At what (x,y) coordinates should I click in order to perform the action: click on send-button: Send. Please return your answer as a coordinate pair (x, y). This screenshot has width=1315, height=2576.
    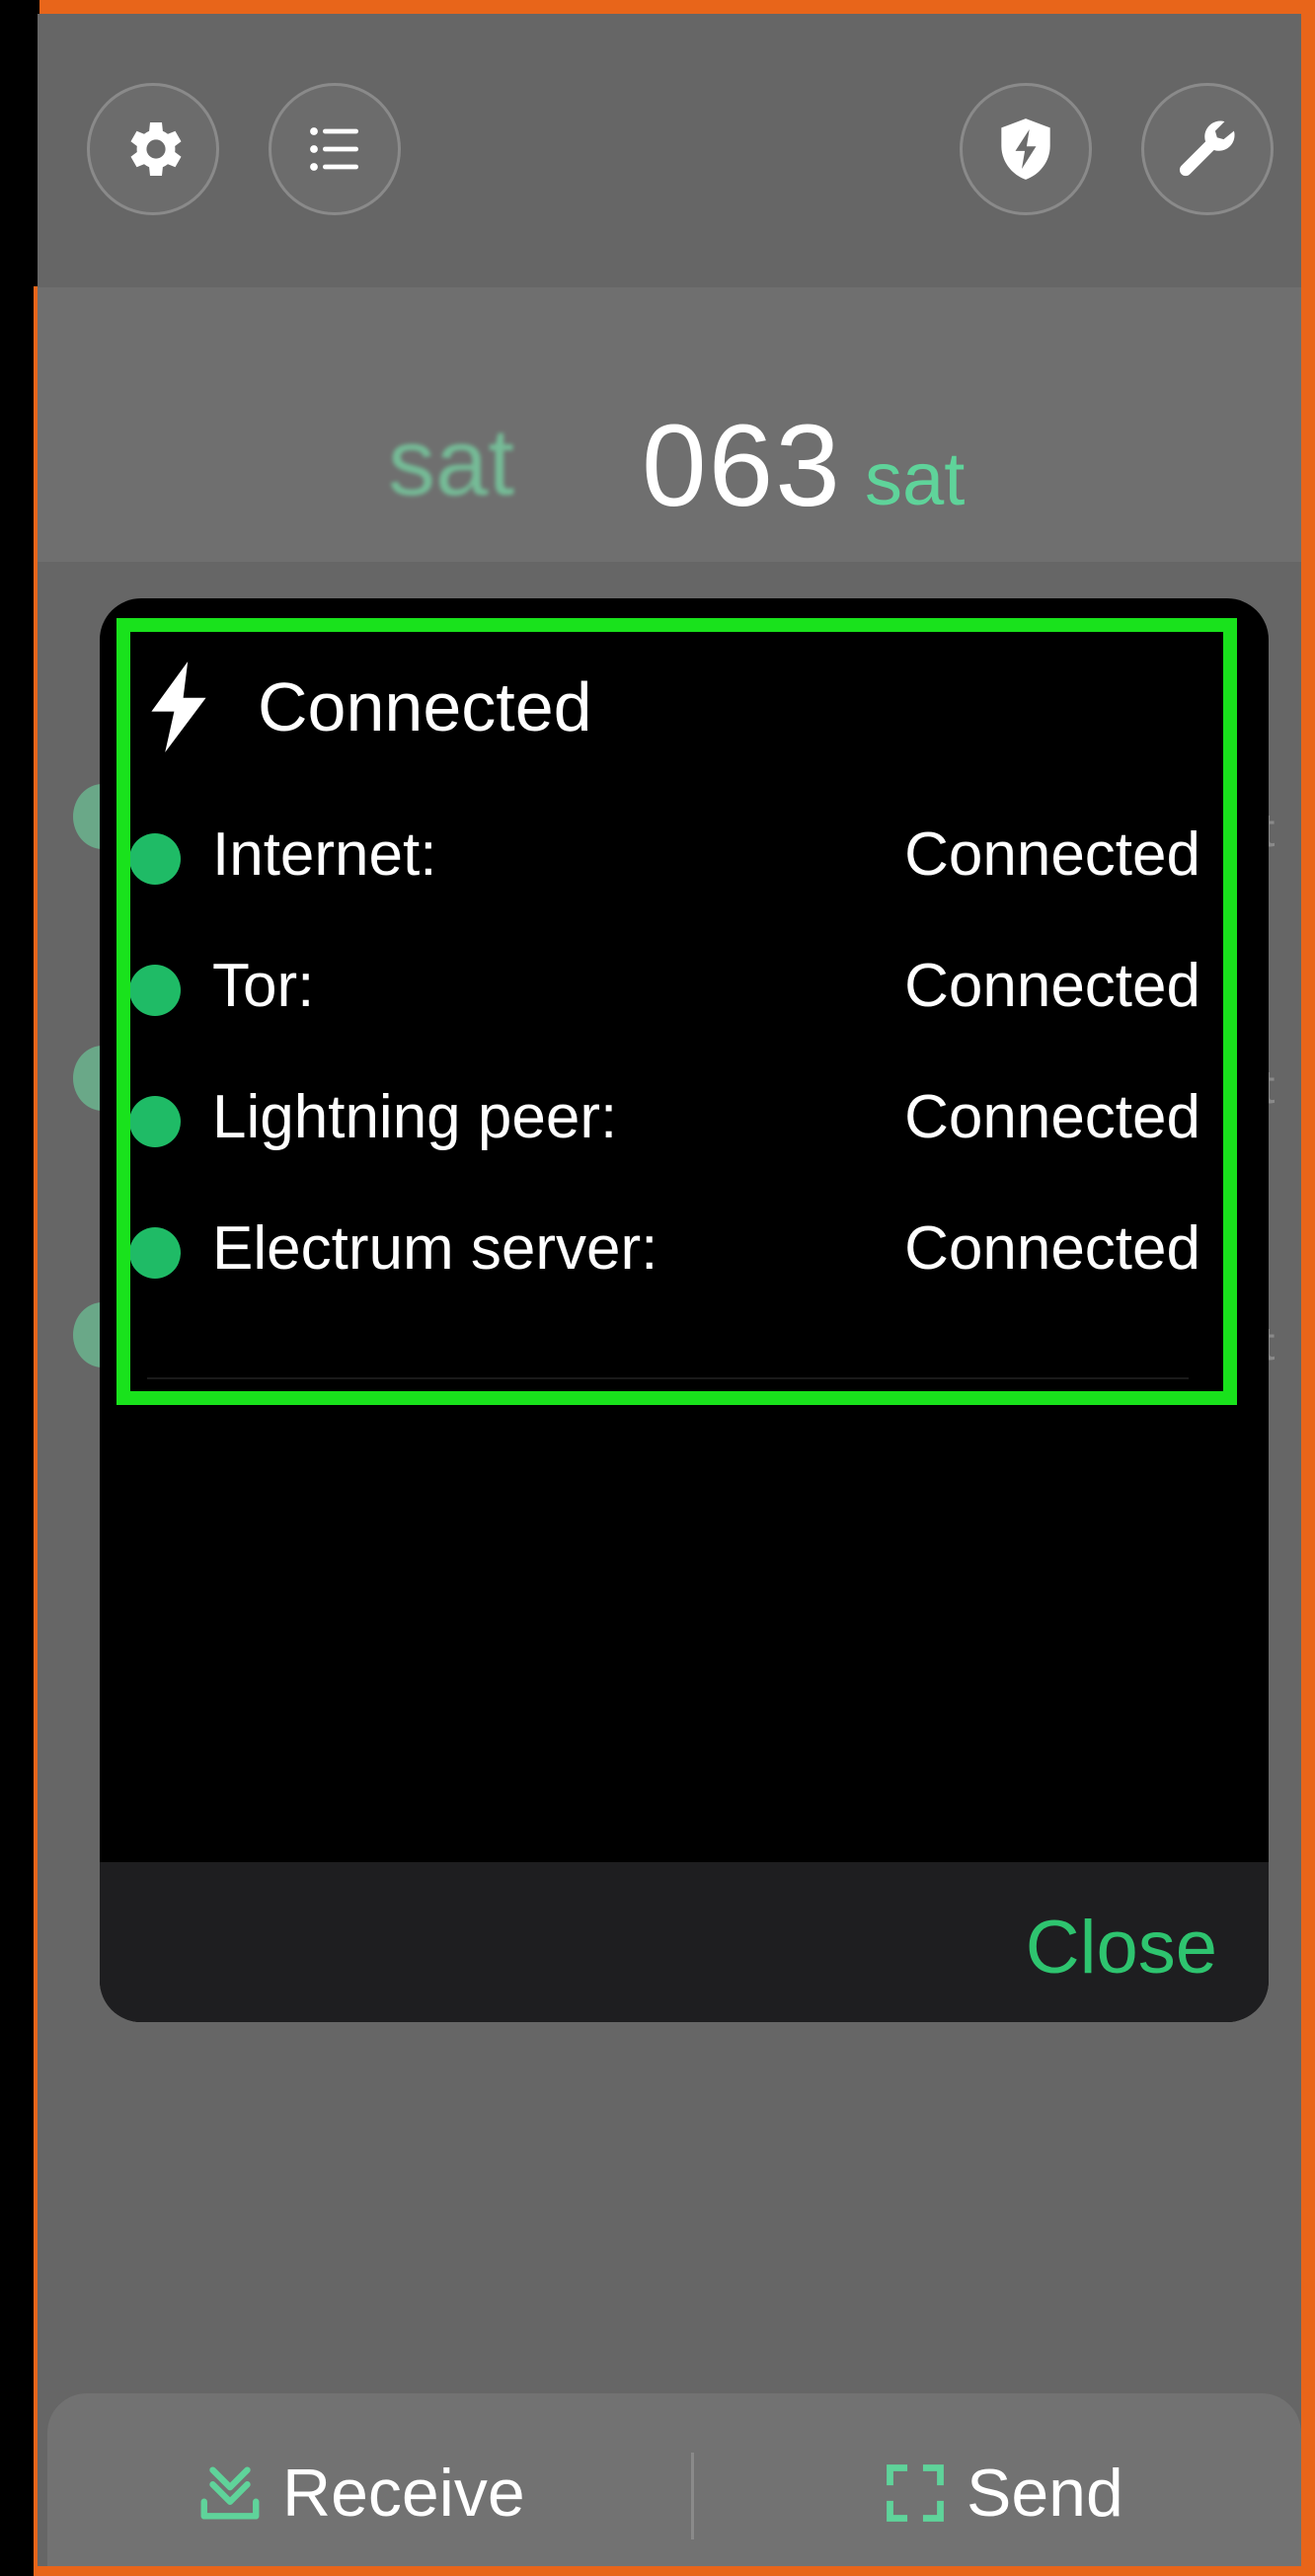
    Looking at the image, I should click on (1003, 2493).